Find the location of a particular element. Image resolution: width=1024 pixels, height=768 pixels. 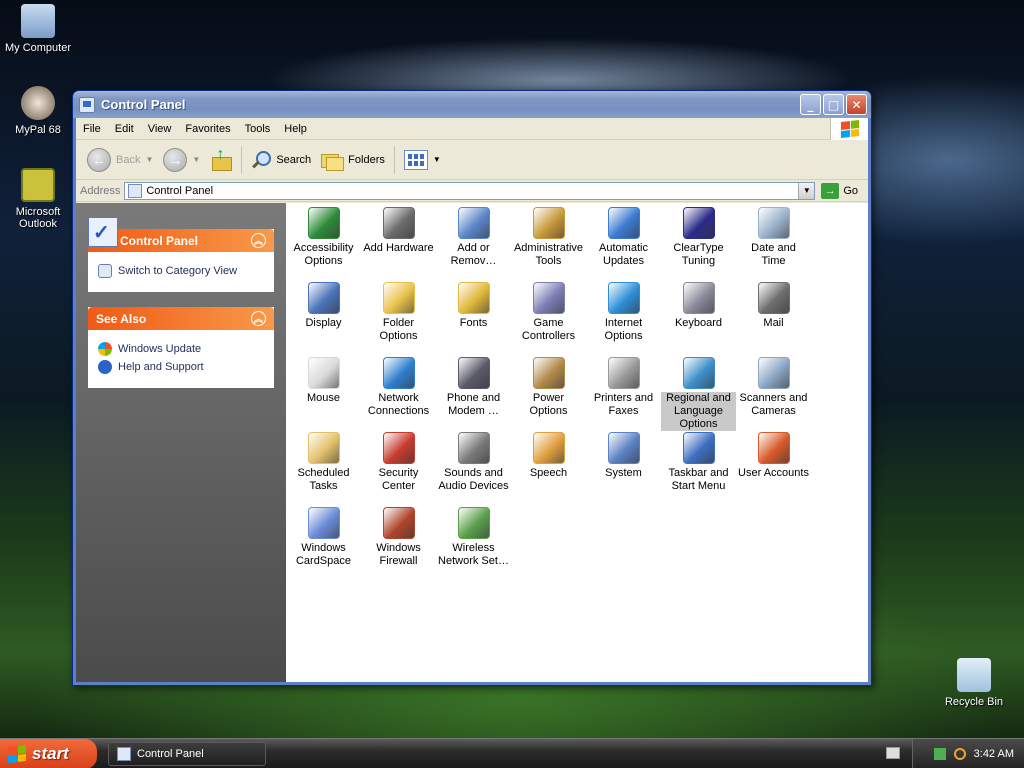

desktop-icon-mypal: MyPal 68 is located at coordinates (38, 111).